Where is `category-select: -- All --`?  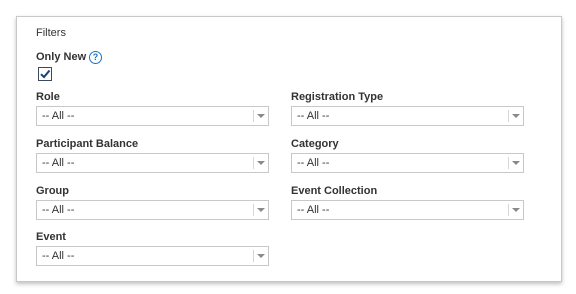
category-select: -- All -- is located at coordinates (407, 163).